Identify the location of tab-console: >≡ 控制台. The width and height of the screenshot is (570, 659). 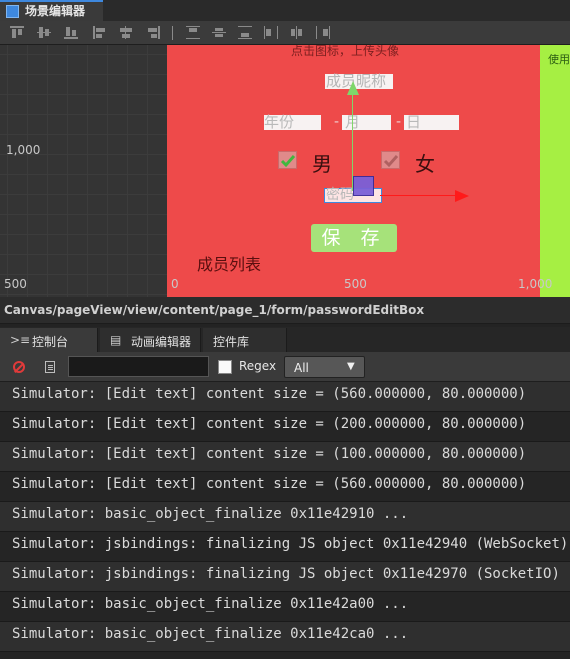
(49, 340).